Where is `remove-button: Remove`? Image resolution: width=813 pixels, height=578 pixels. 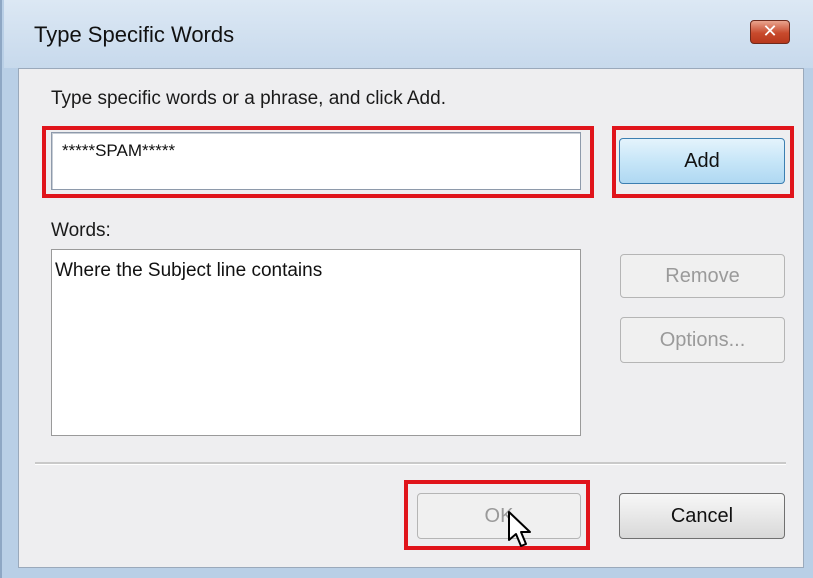
remove-button: Remove is located at coordinates (702, 276).